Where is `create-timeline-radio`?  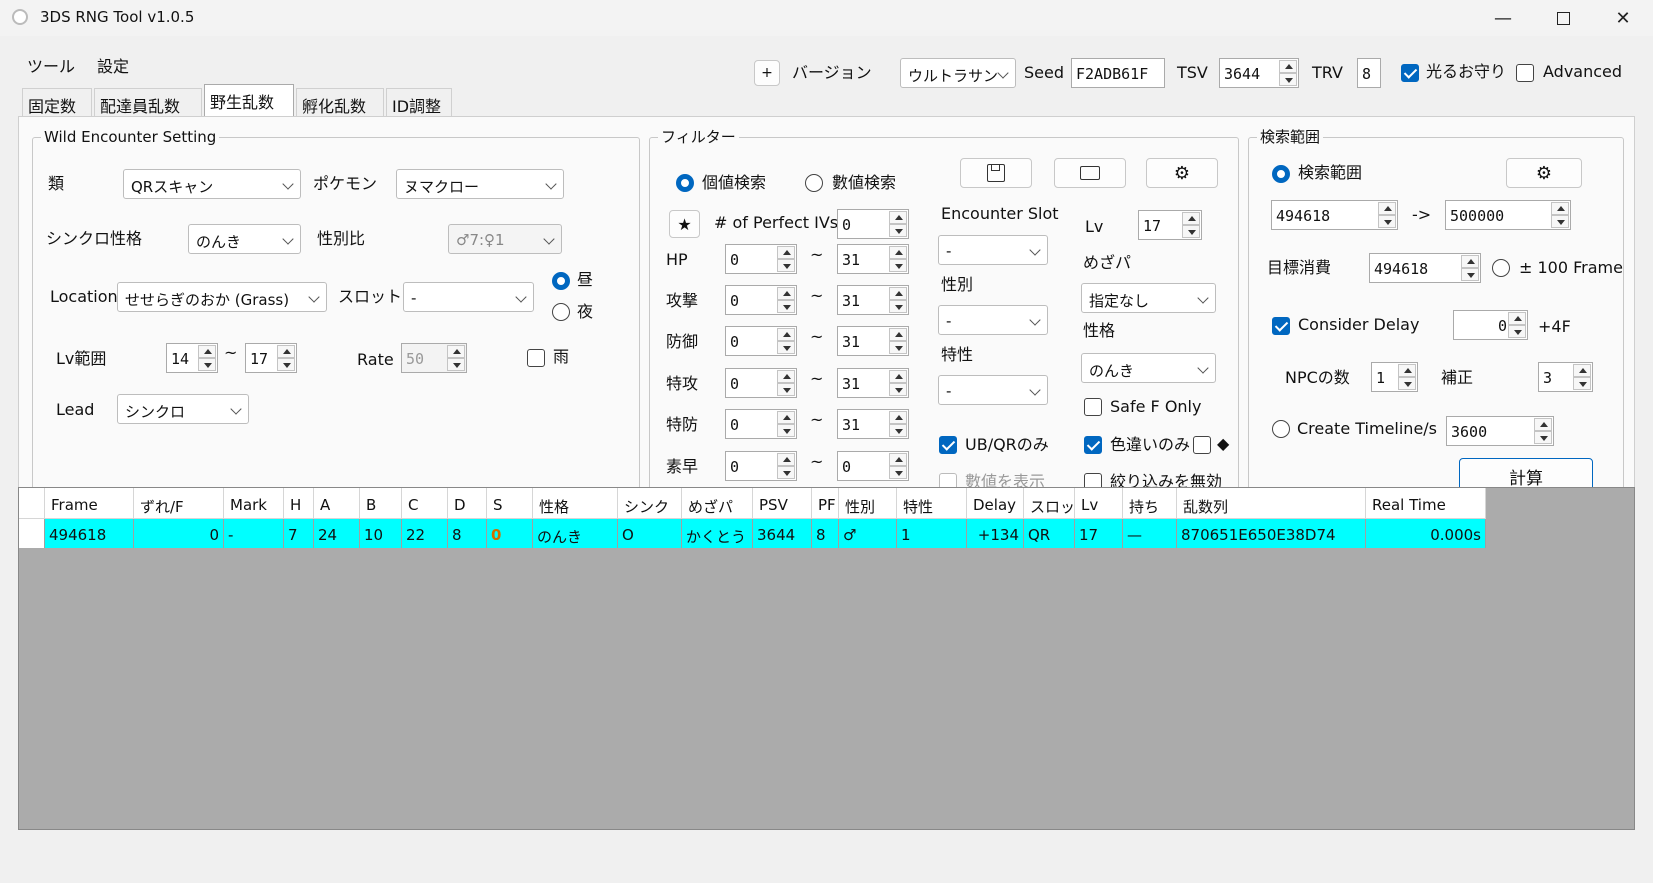
create-timeline-radio is located at coordinates (1281, 429).